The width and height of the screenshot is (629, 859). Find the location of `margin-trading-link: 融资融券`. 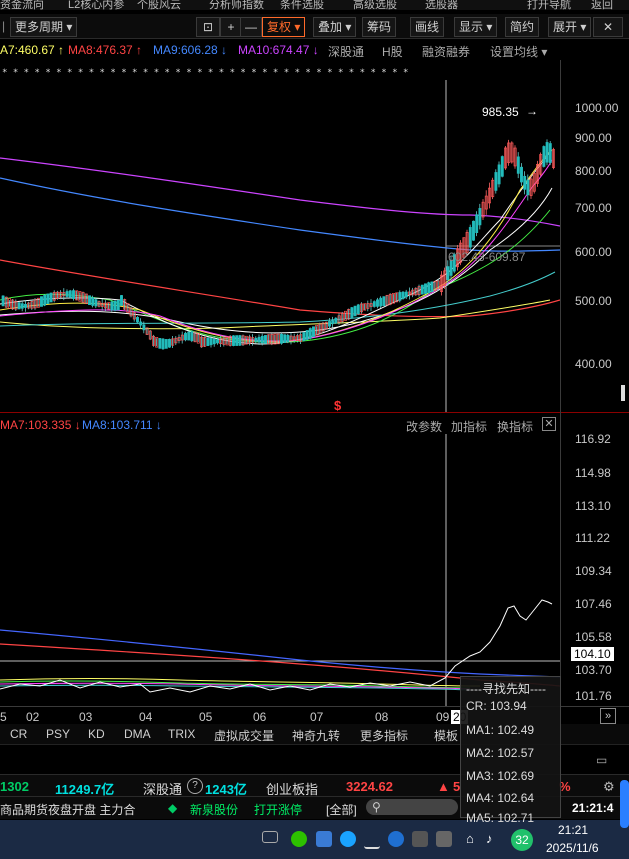

margin-trading-link: 融资融券 is located at coordinates (446, 51).